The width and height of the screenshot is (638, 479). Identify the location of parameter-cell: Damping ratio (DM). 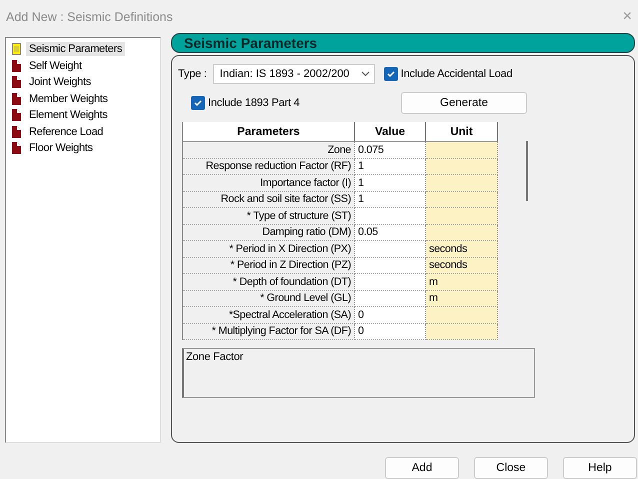
(269, 232).